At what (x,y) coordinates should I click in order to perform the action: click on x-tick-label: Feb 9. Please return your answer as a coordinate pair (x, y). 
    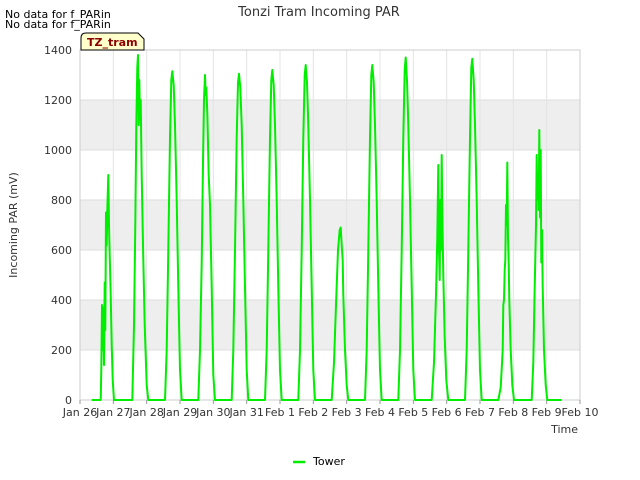
    Looking at the image, I should click on (547, 412).